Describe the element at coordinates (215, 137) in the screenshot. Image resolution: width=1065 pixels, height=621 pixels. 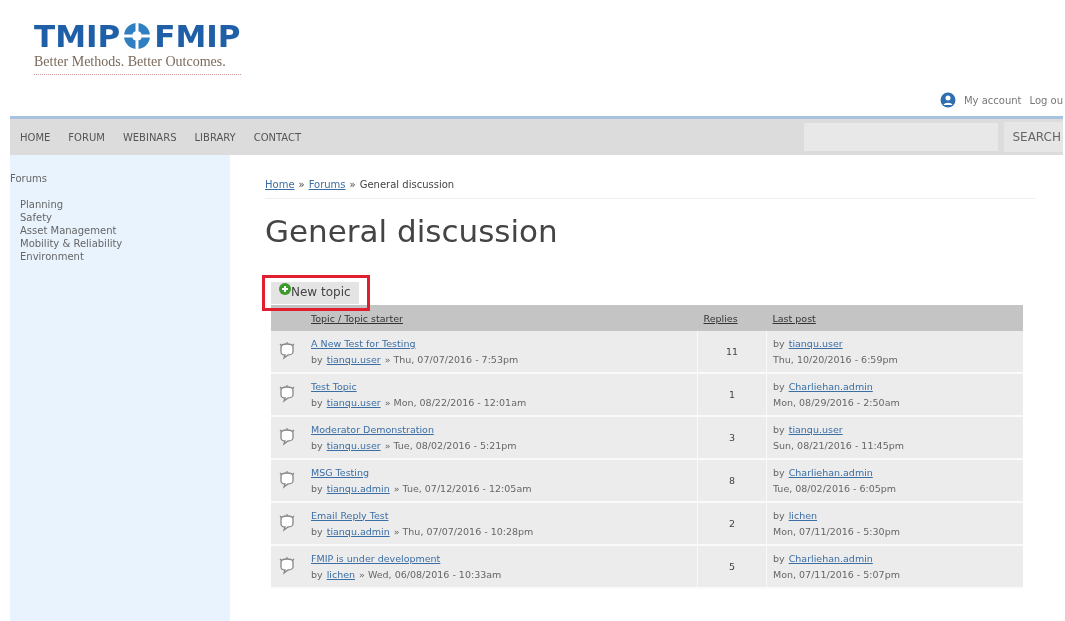
I see `nav-link: LIBRARY` at that location.